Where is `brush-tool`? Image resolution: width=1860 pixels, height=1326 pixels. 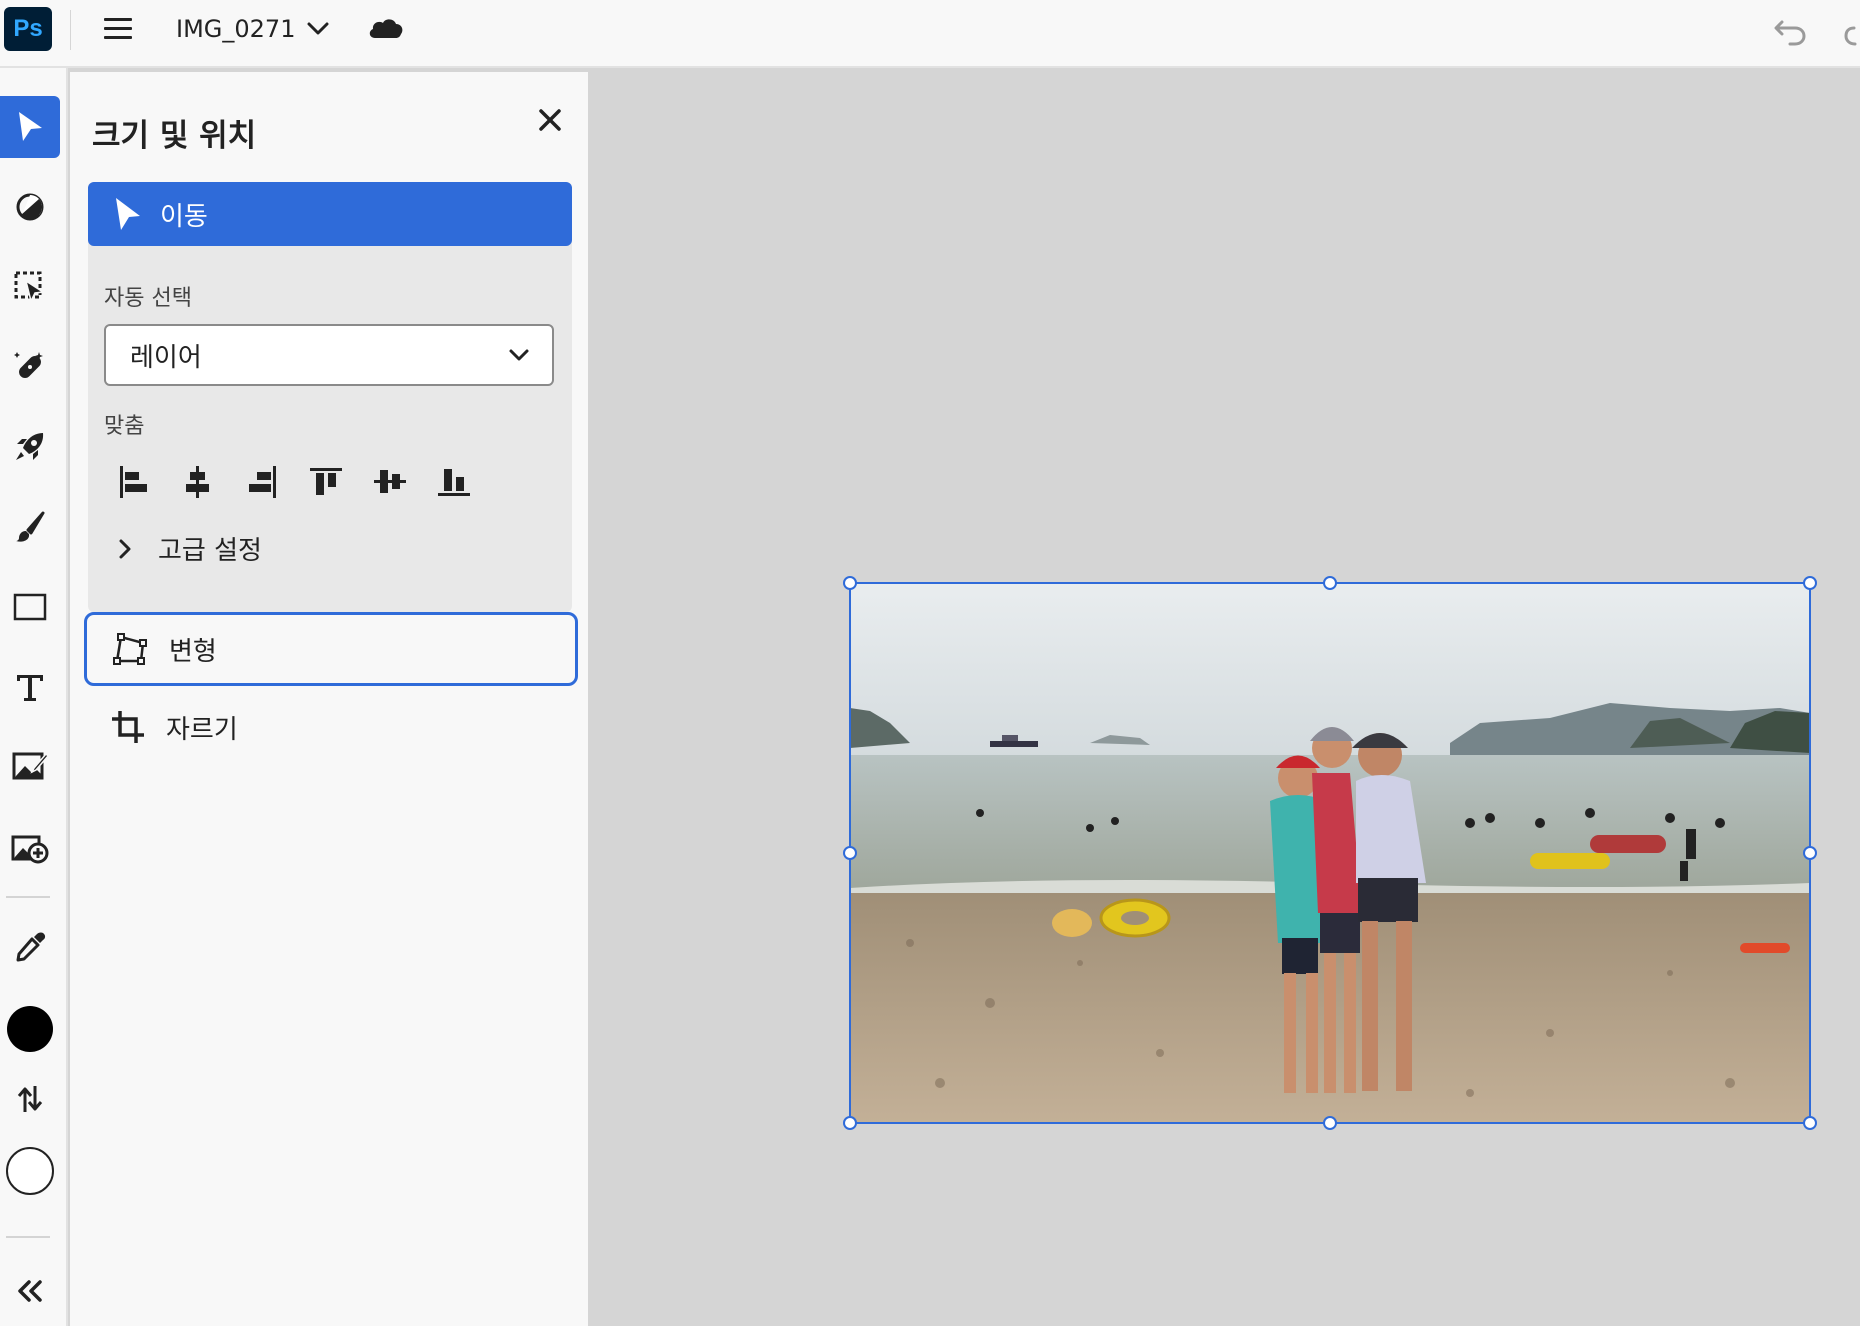
brush-tool is located at coordinates (30, 527).